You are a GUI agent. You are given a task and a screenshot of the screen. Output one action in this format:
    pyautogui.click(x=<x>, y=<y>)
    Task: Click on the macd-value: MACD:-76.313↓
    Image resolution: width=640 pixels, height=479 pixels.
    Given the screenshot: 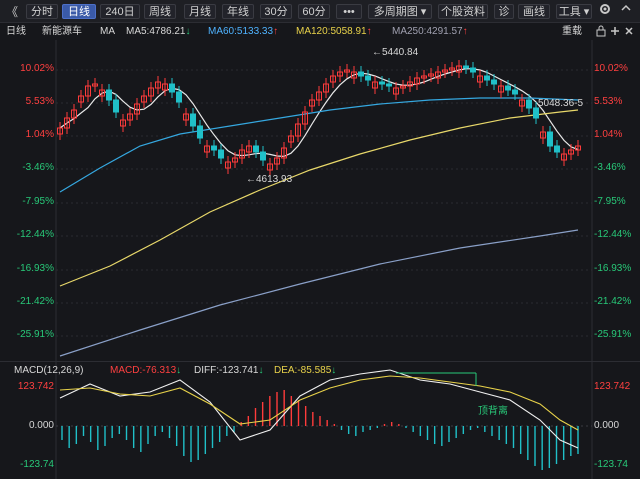 What is the action you would take?
    pyautogui.click(x=146, y=370)
    